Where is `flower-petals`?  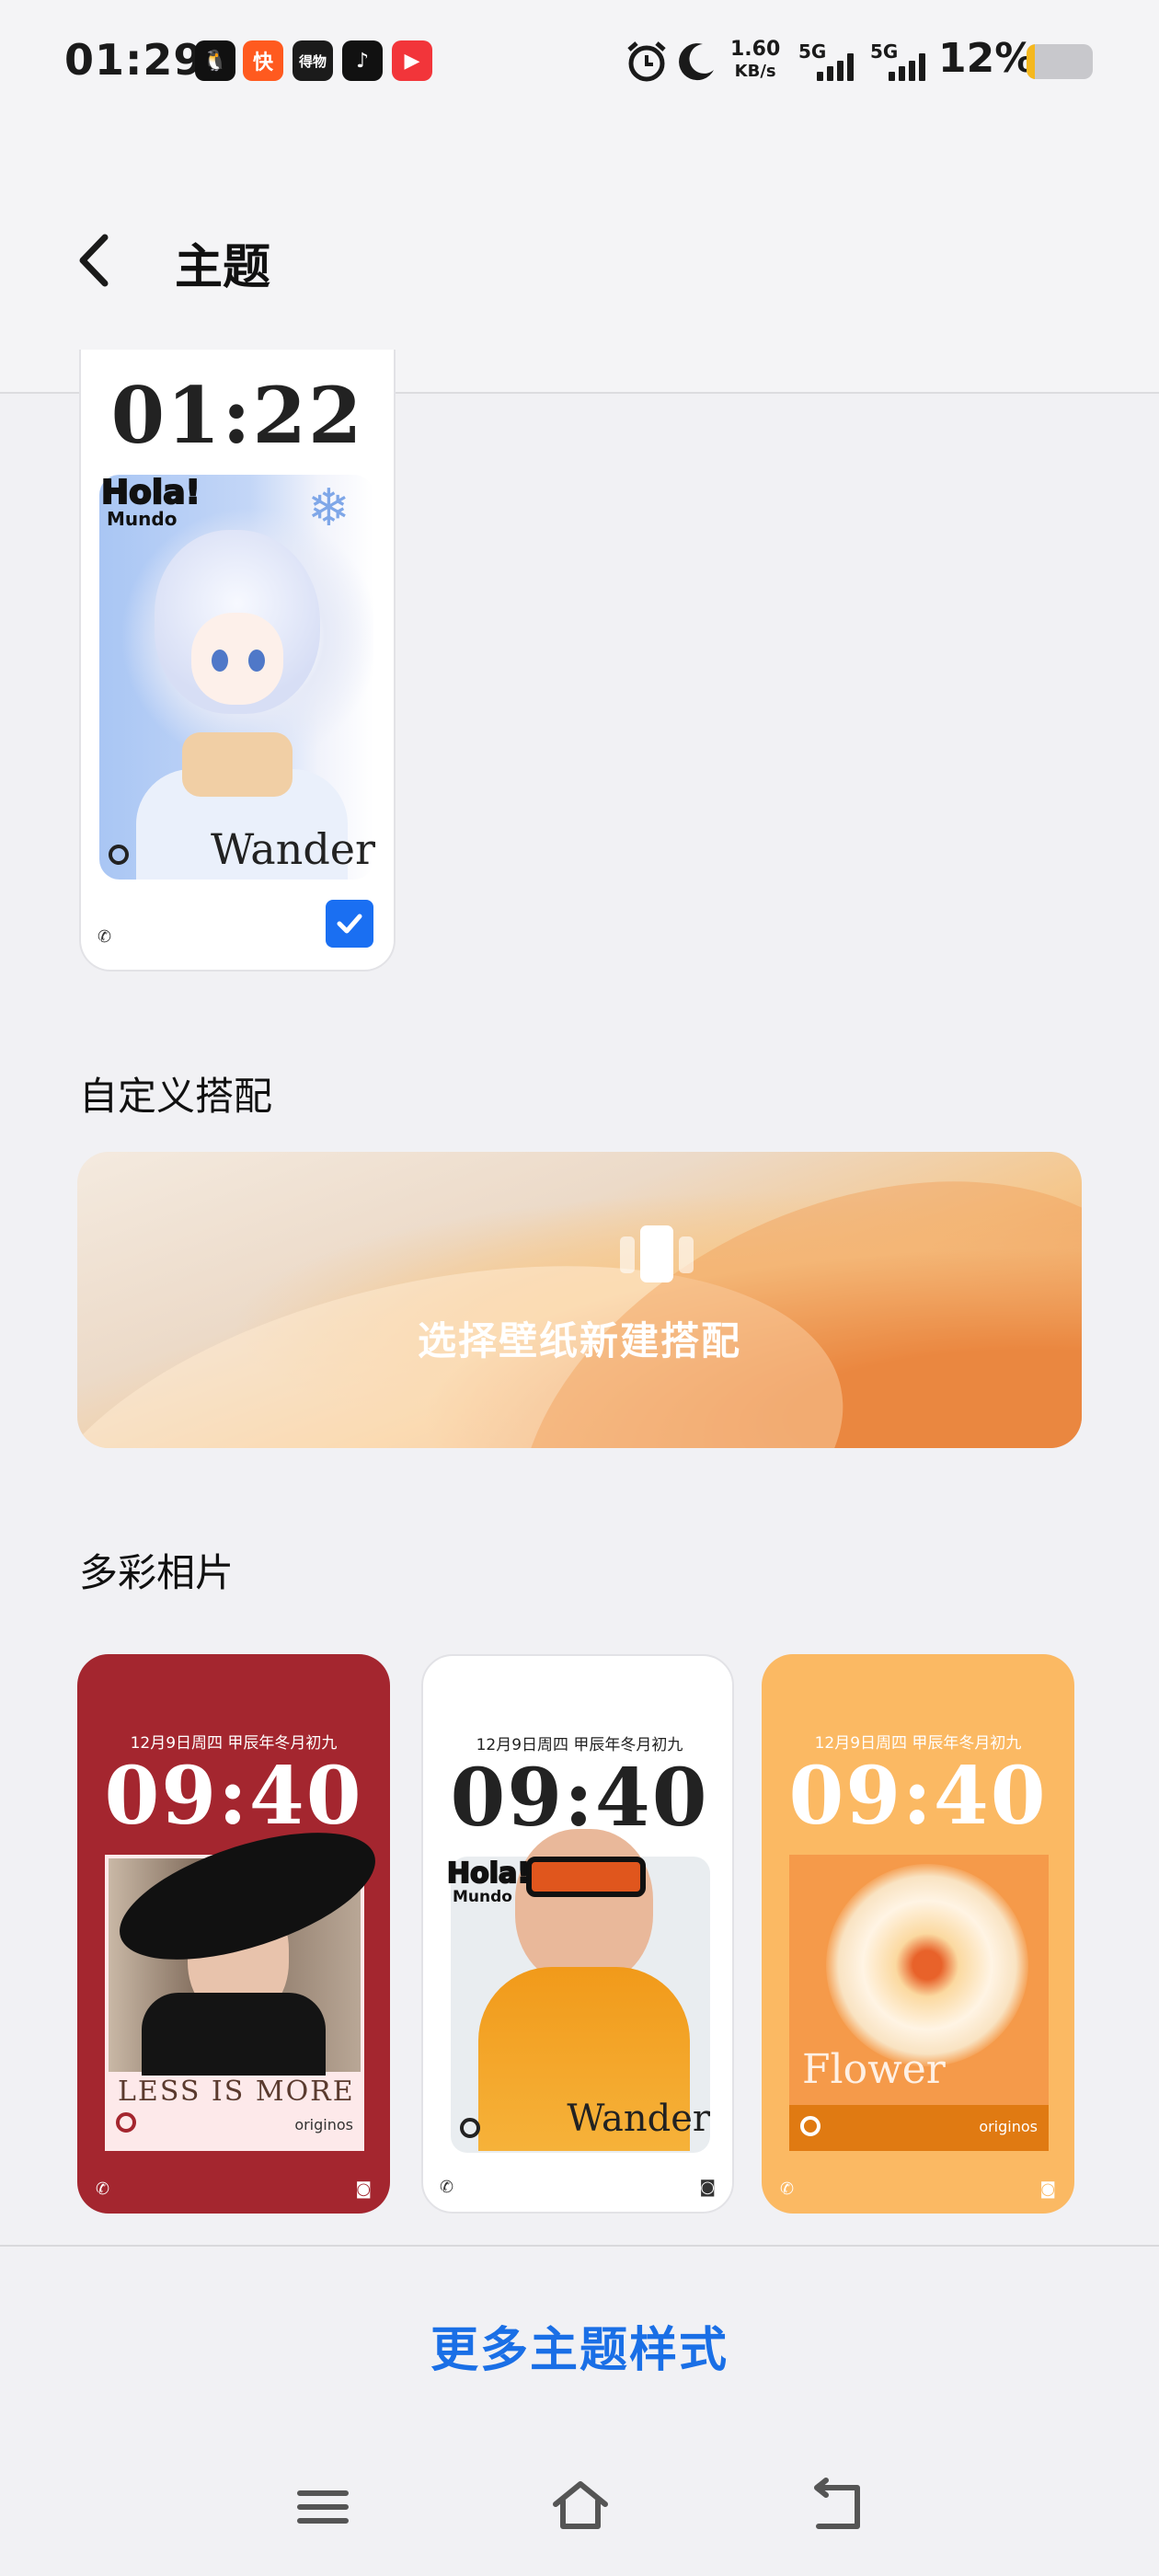 flower-petals is located at coordinates (927, 1965).